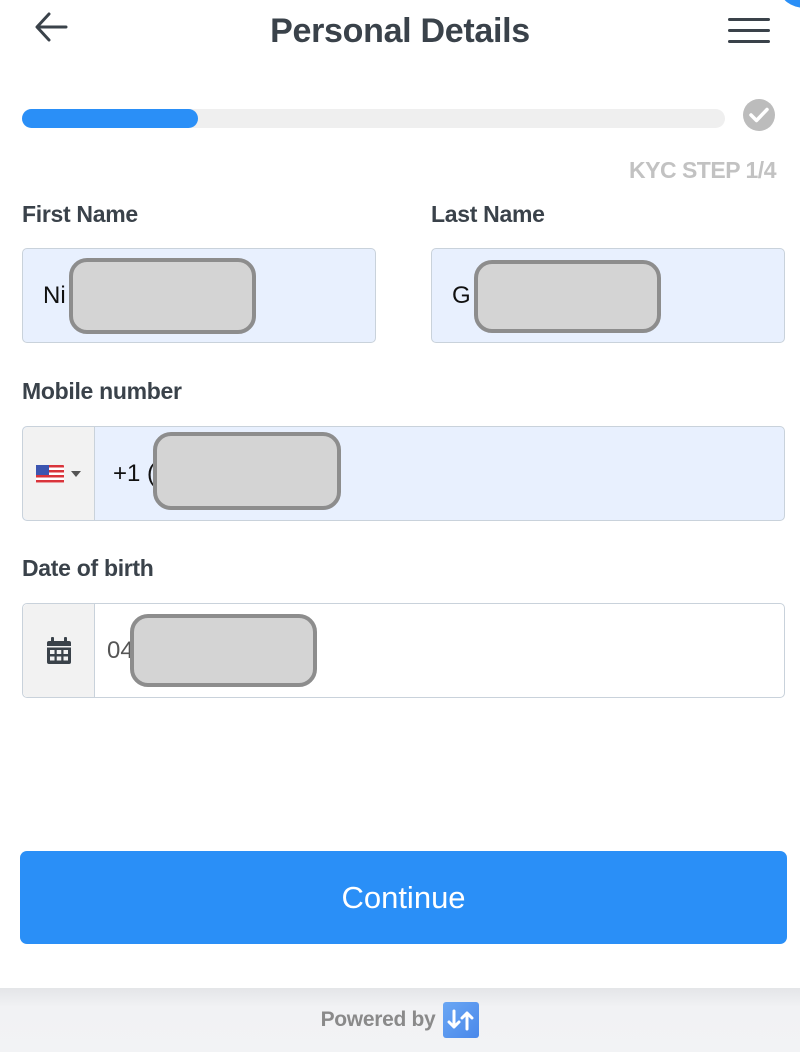 The height and width of the screenshot is (1052, 800). What do you see at coordinates (461, 295) in the screenshot?
I see `last-name-value: G` at bounding box center [461, 295].